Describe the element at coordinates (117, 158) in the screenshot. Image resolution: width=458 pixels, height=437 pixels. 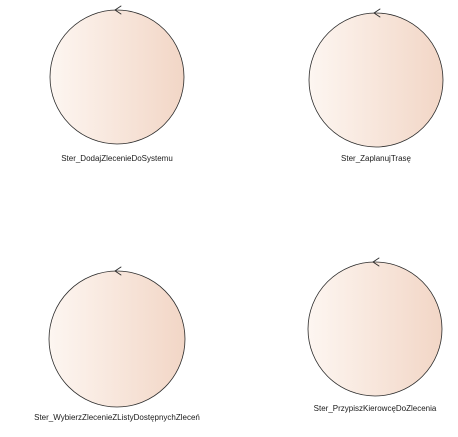
I see `control-label: Ster_DodajZlecenieDoSystemu` at that location.